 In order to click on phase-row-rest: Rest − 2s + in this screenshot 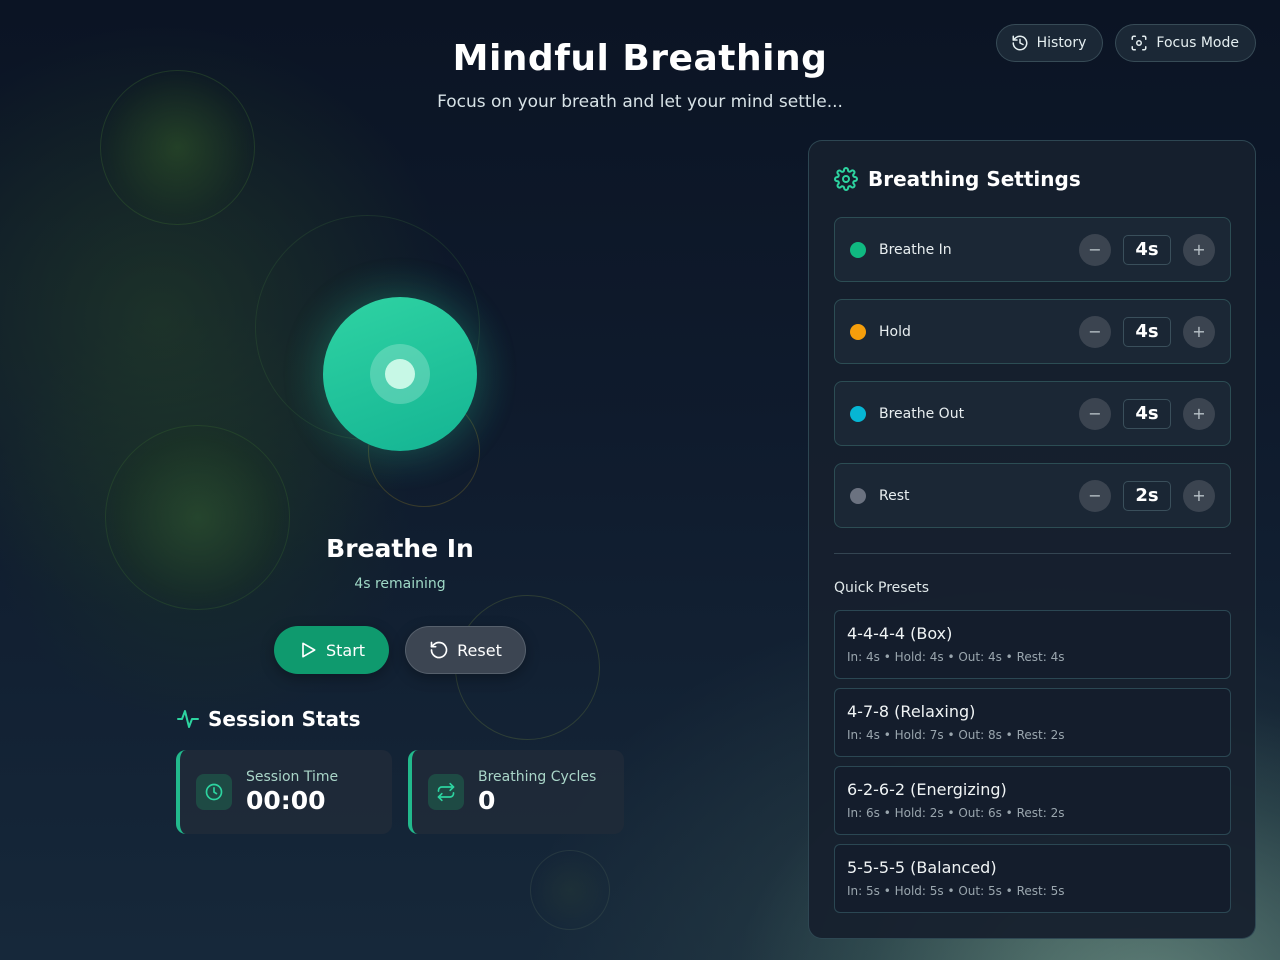, I will do `click(1032, 495)`.